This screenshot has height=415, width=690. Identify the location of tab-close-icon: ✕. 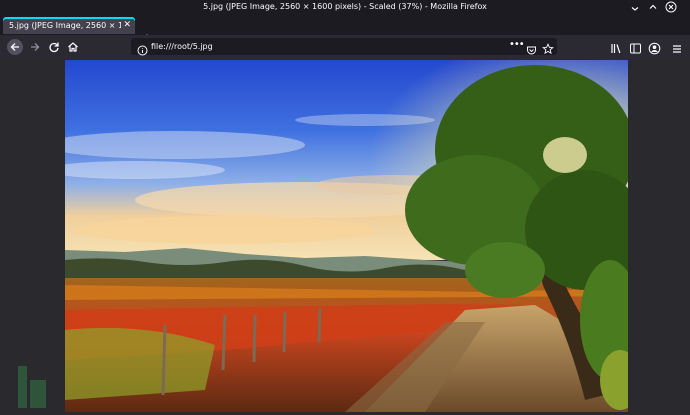
(127, 25).